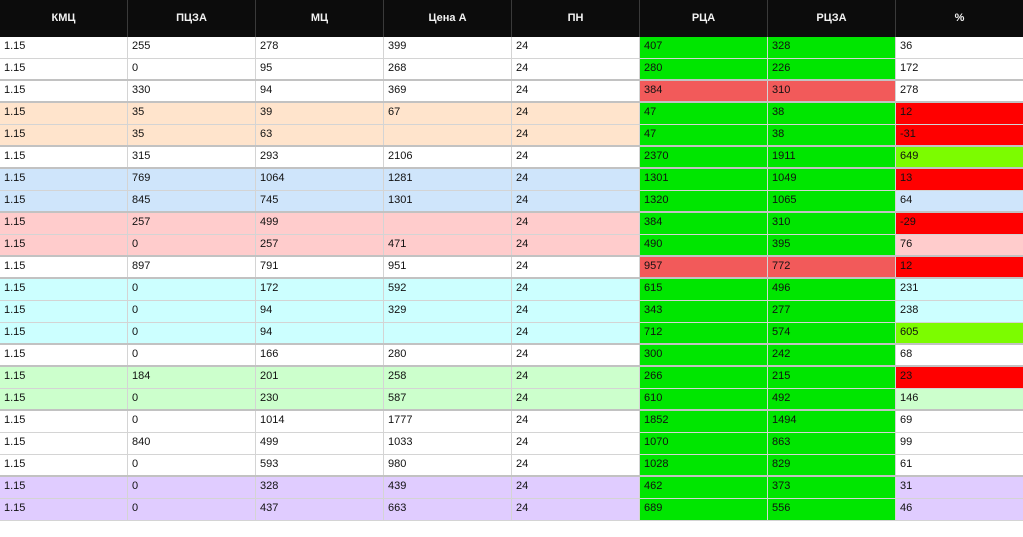 This screenshot has height=537, width=1023. What do you see at coordinates (704, 267) in the screenshot?
I see `table-cell: 957` at bounding box center [704, 267].